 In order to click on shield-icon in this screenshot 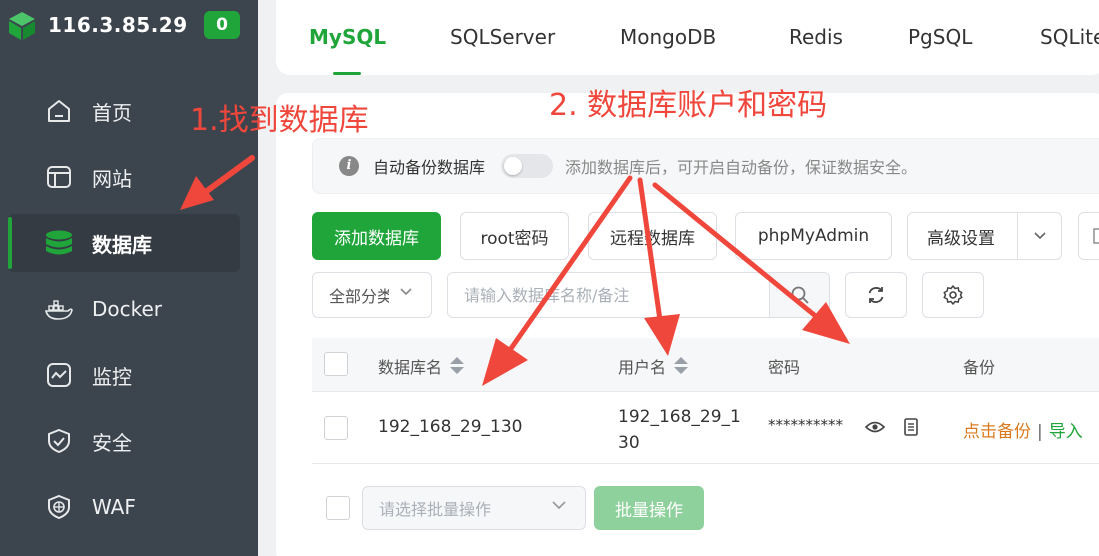, I will do `click(59, 441)`.